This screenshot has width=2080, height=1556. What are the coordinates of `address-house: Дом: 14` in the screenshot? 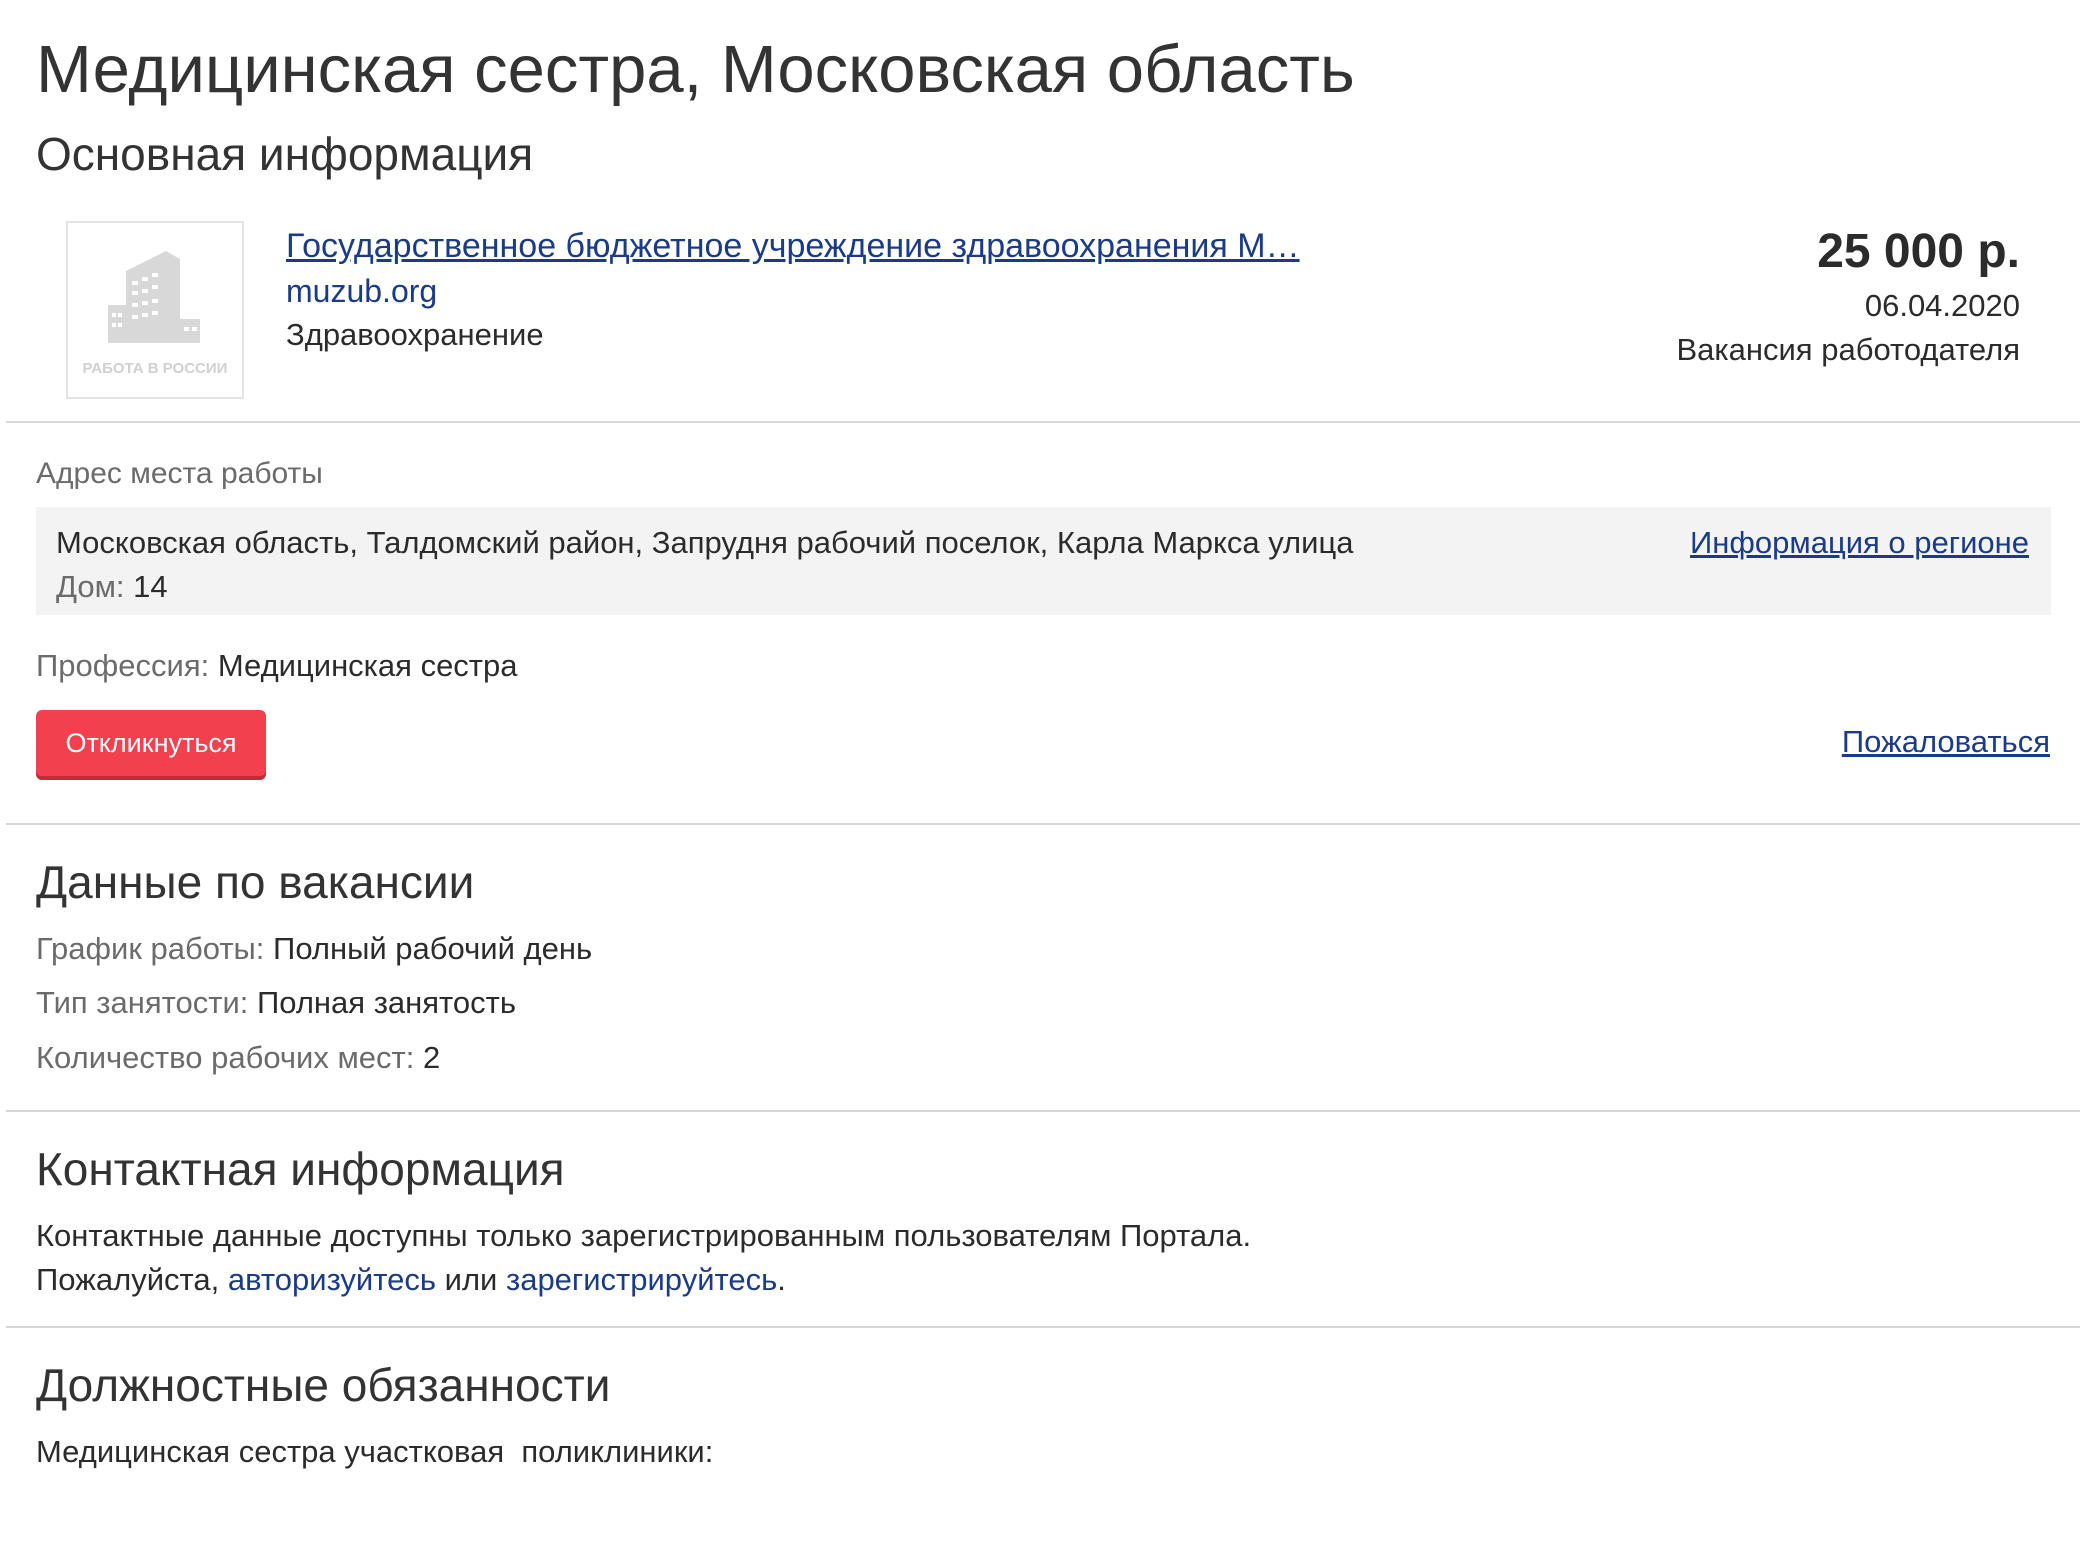 It's located at (112, 587).